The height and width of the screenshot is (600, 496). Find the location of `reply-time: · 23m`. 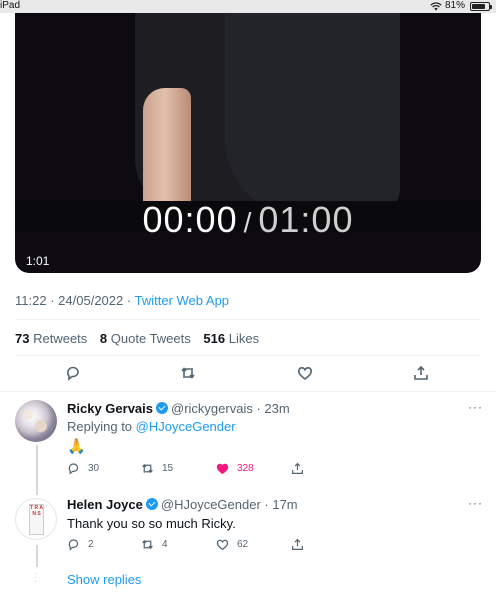

reply-time: · 23m is located at coordinates (273, 408).